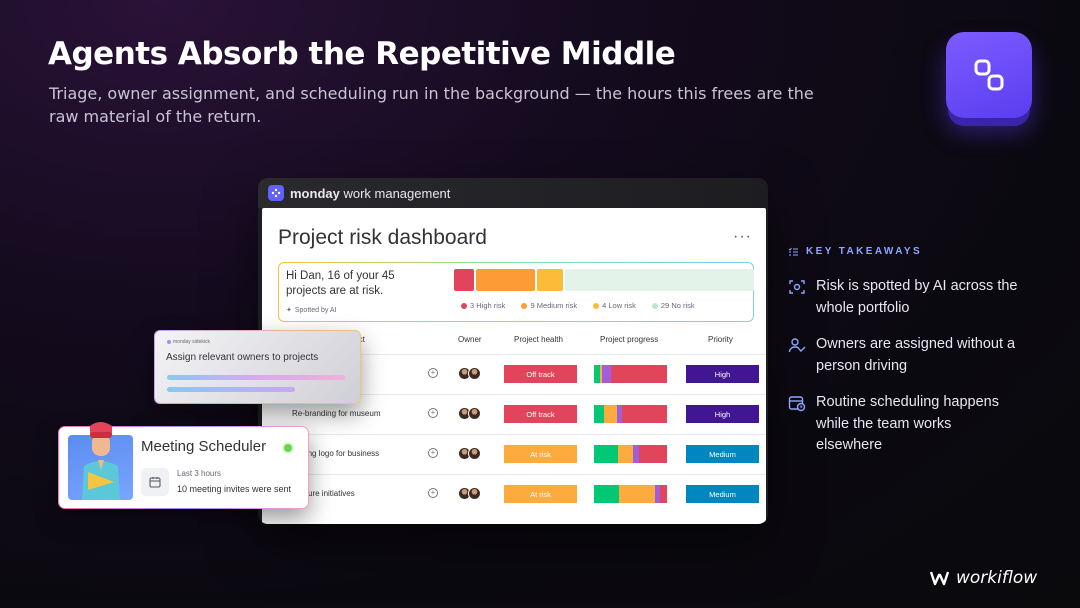 This screenshot has height=608, width=1080. What do you see at coordinates (362, 54) in the screenshot?
I see `slide-title: Agents Absorb the Repetitive Middle` at bounding box center [362, 54].